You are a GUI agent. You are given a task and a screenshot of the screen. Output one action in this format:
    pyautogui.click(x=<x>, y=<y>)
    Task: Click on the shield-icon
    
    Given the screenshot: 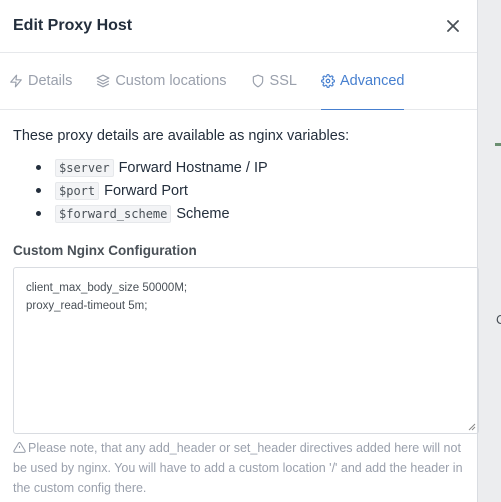 What is the action you would take?
    pyautogui.click(x=257, y=81)
    